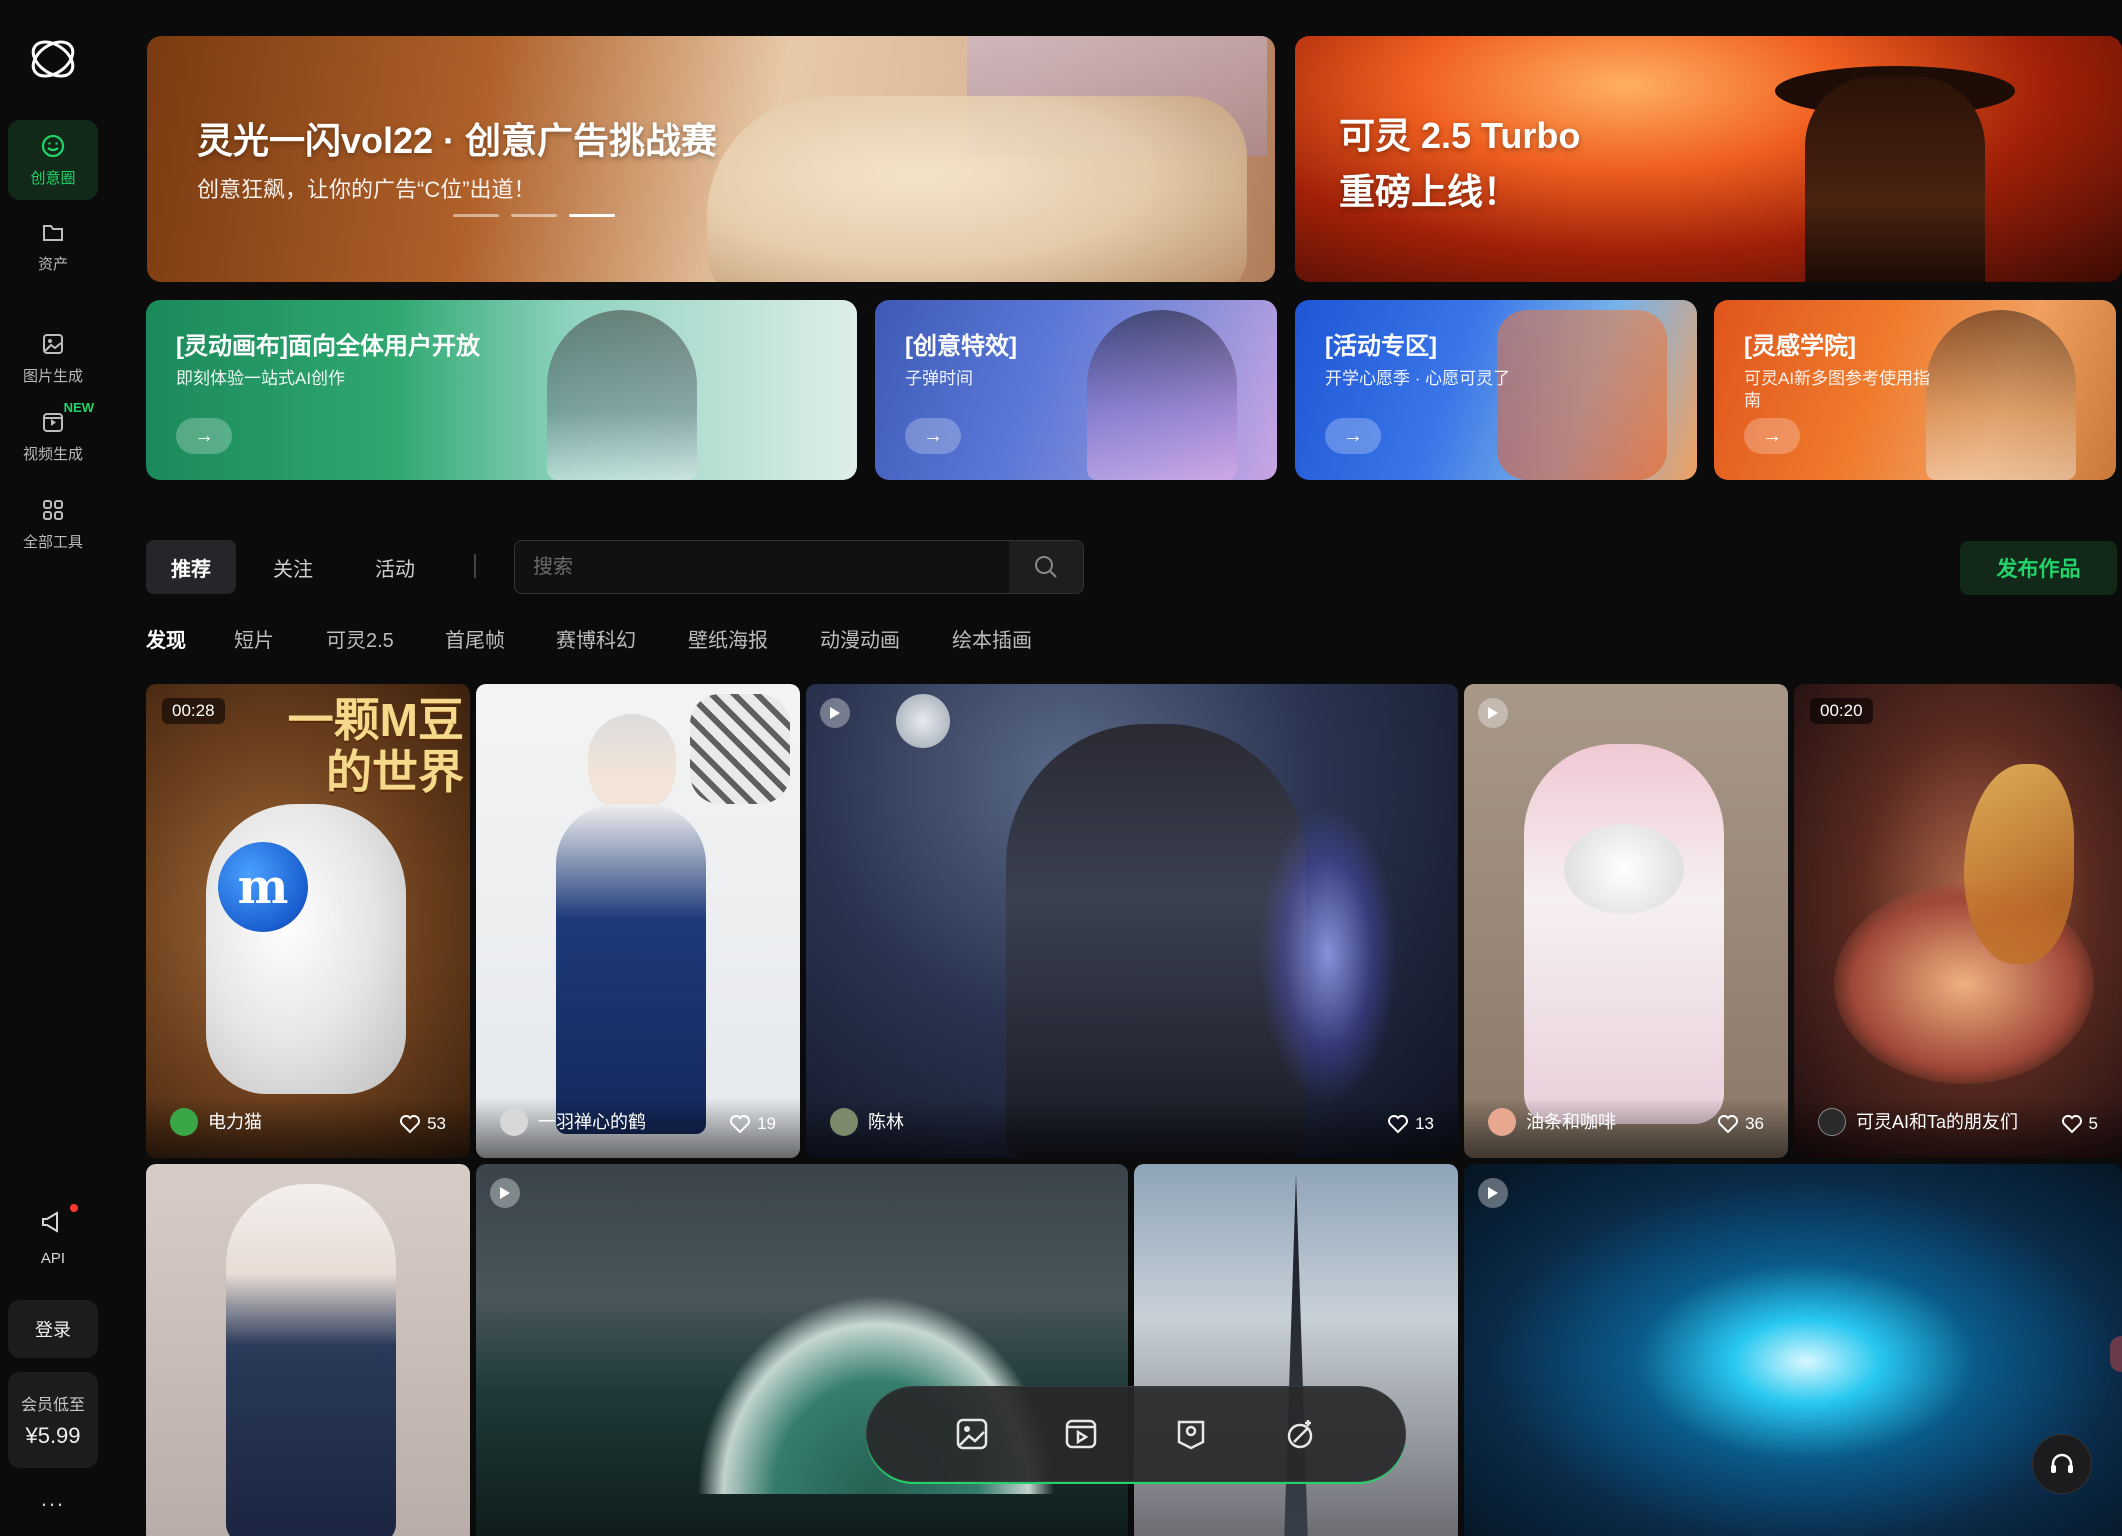  What do you see at coordinates (1381, 346) in the screenshot?
I see `card-title: [活动专区]` at bounding box center [1381, 346].